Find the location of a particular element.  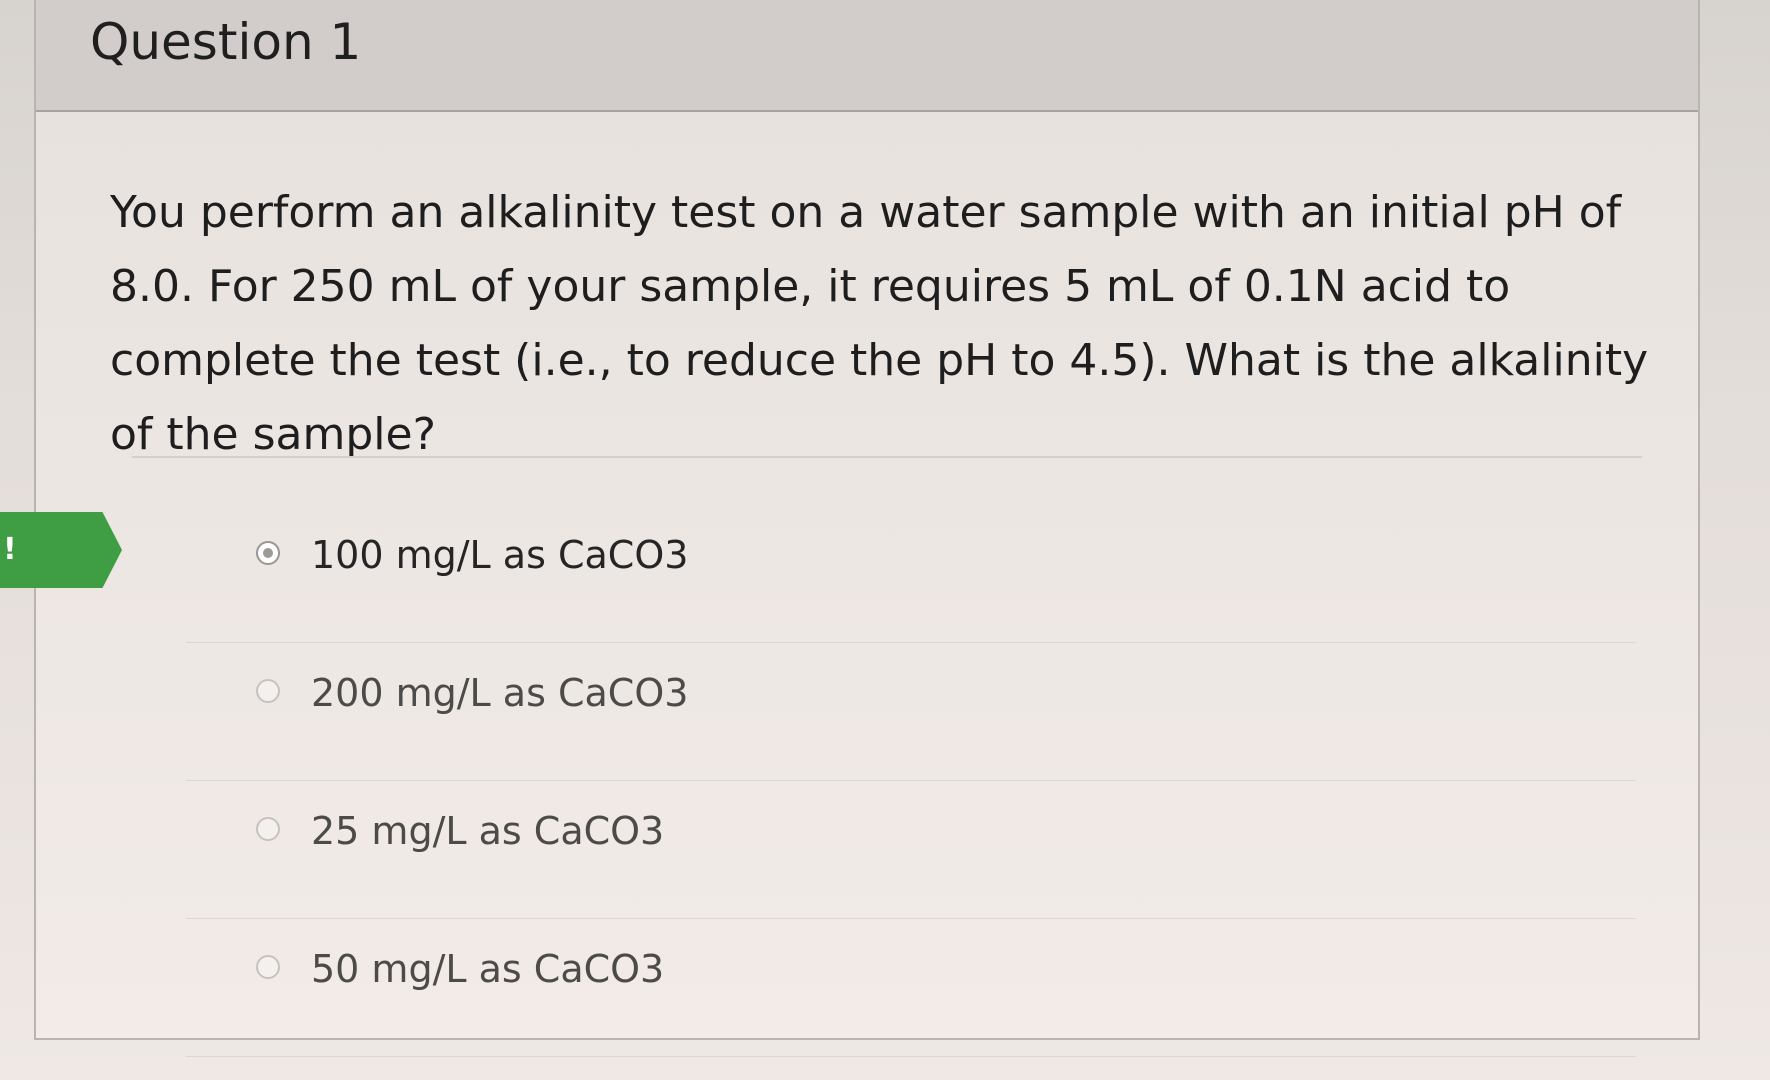

answer-label: 50 mg/L as CaCO3 is located at coordinates (487, 969).